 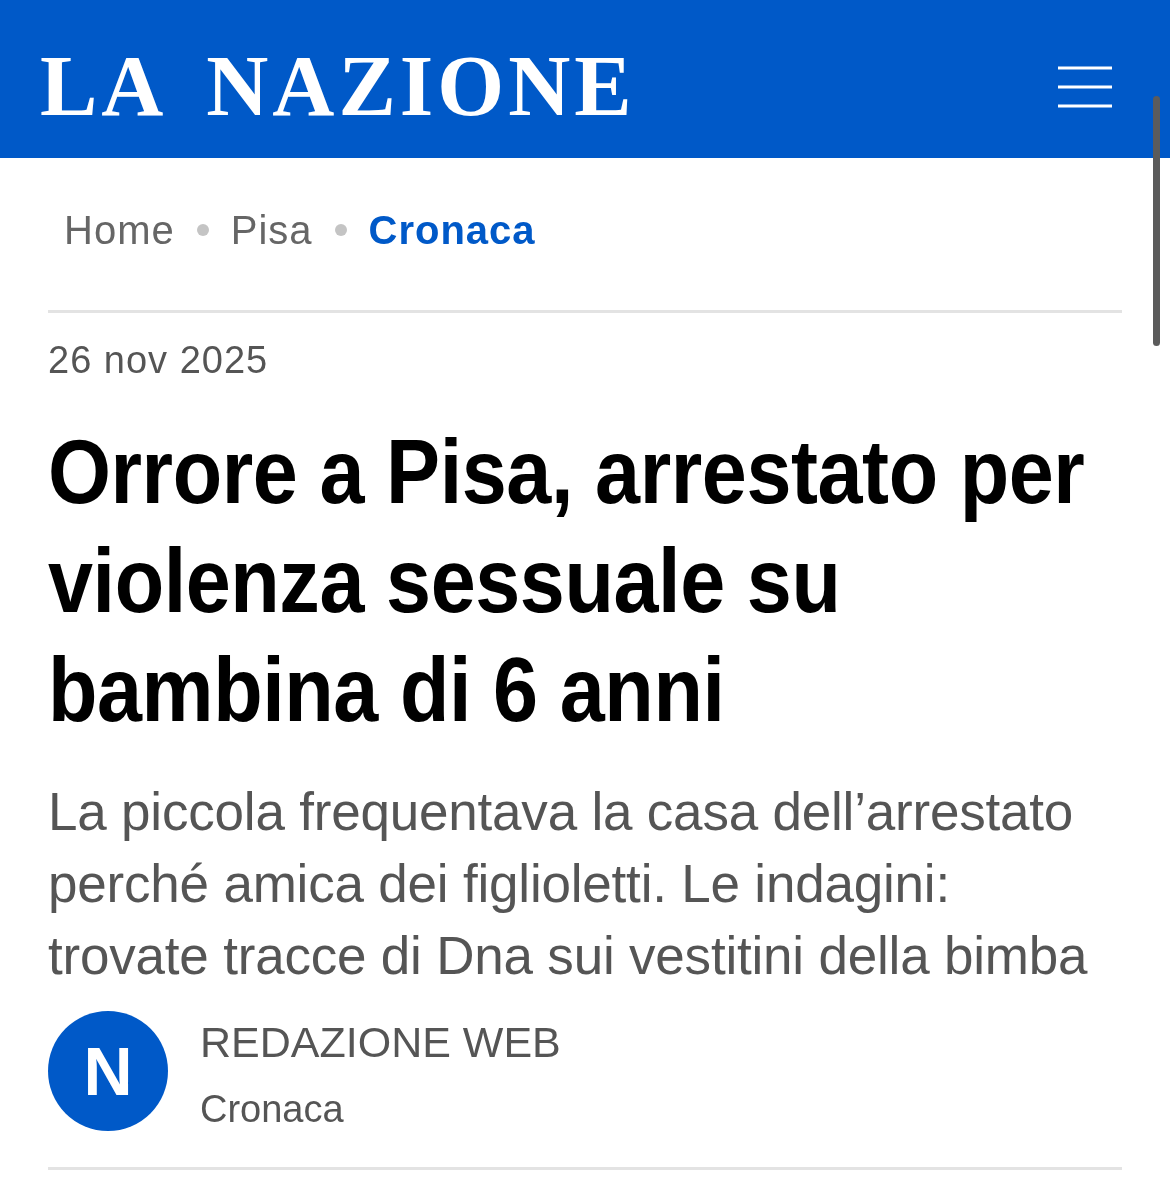 I want to click on menu-icon, so click(x=1085, y=87).